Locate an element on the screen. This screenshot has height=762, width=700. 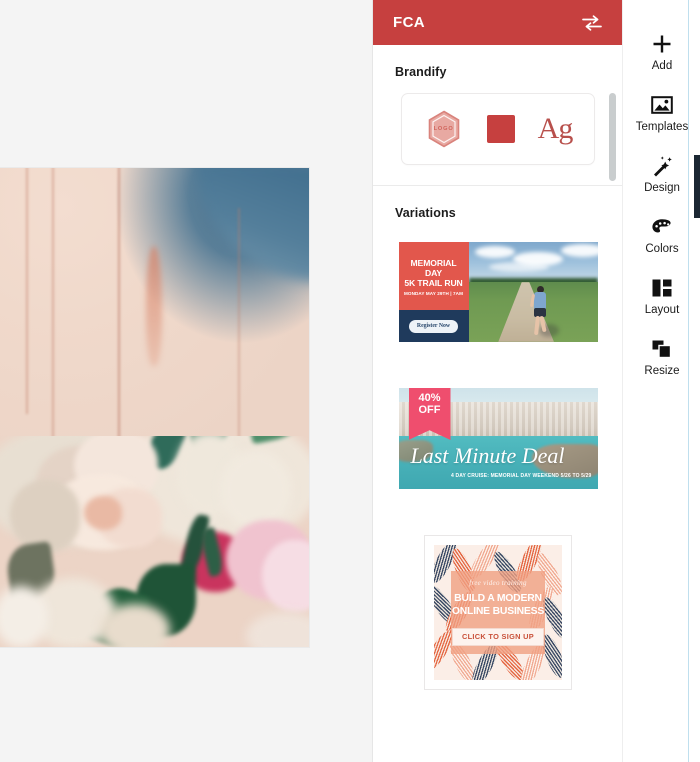
panel-scrollbar-track is located at coordinates (614, 403).